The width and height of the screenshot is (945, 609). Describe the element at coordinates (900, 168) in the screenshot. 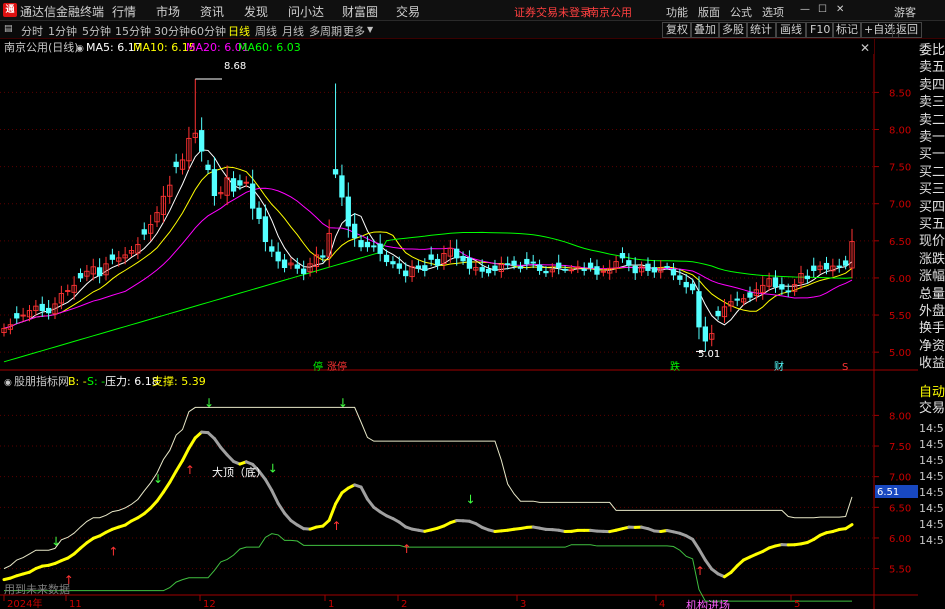

I see `price-tick-label: 7.50` at that location.